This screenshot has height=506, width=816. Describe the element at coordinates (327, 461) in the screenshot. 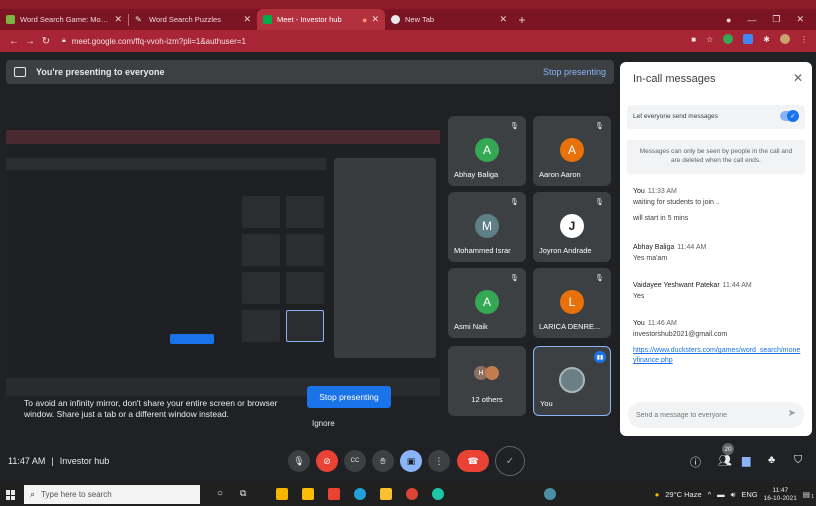

I see `camera-off-icon: ⊘` at that location.